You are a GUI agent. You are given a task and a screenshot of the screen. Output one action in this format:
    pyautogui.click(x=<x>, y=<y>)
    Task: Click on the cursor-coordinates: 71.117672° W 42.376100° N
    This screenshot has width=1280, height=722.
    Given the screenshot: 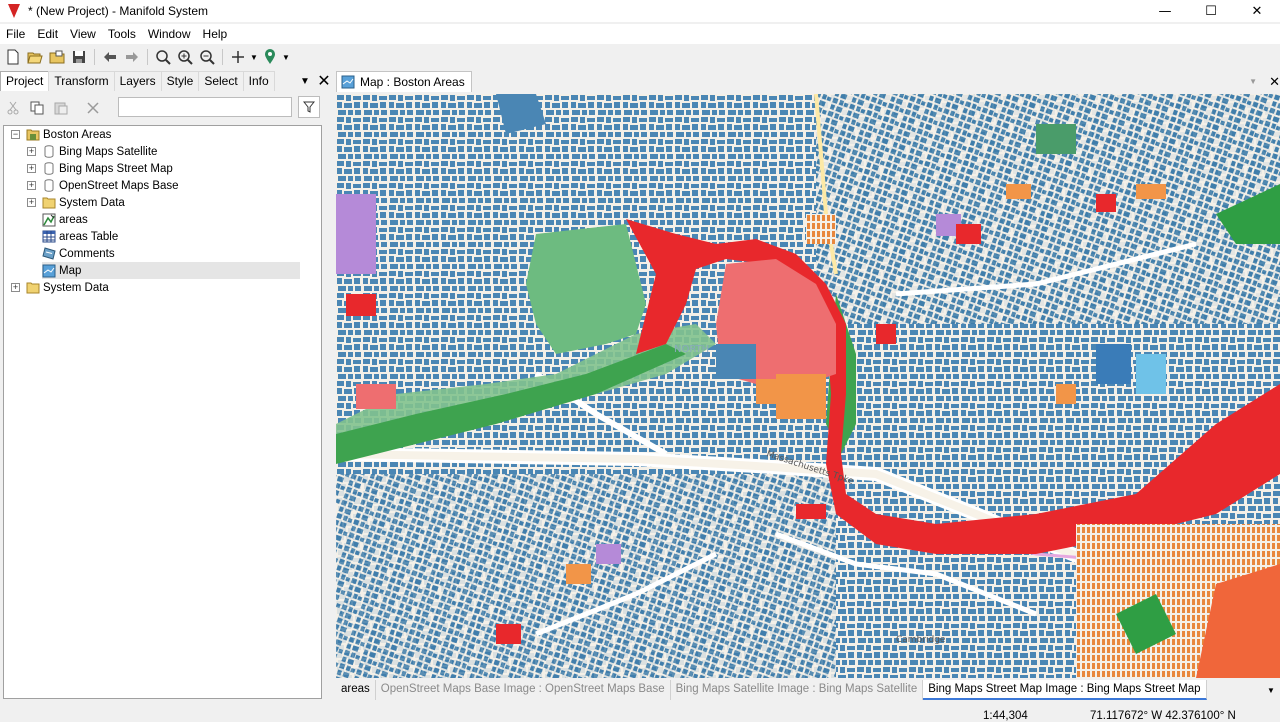 What is the action you would take?
    pyautogui.click(x=1163, y=716)
    